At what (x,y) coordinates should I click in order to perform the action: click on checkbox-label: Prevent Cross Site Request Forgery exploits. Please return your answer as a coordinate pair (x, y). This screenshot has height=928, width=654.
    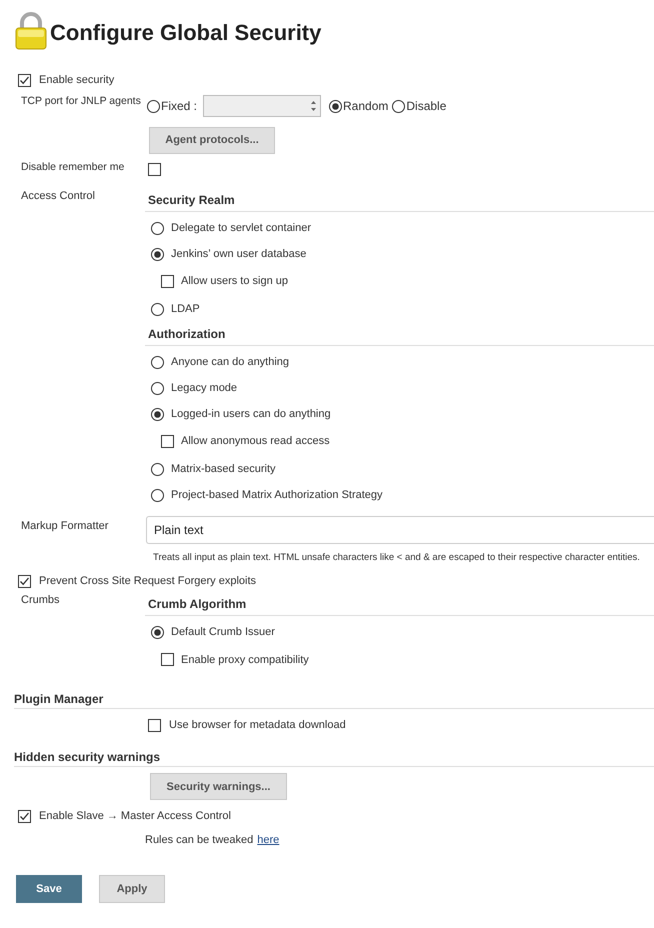
    Looking at the image, I should click on (147, 581).